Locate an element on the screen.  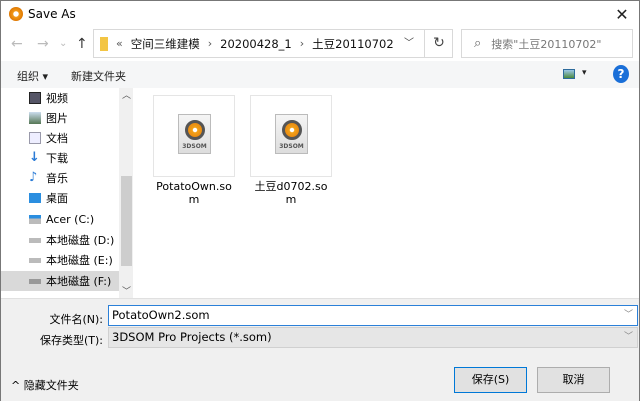
filetype-label: 保存类型(T): is located at coordinates (71, 340).